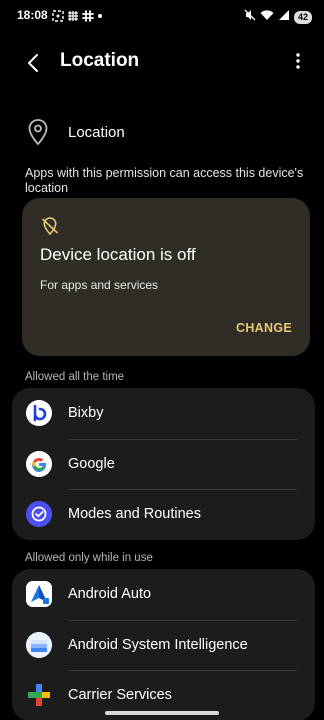  I want to click on gesture-nav-handle, so click(162, 713).